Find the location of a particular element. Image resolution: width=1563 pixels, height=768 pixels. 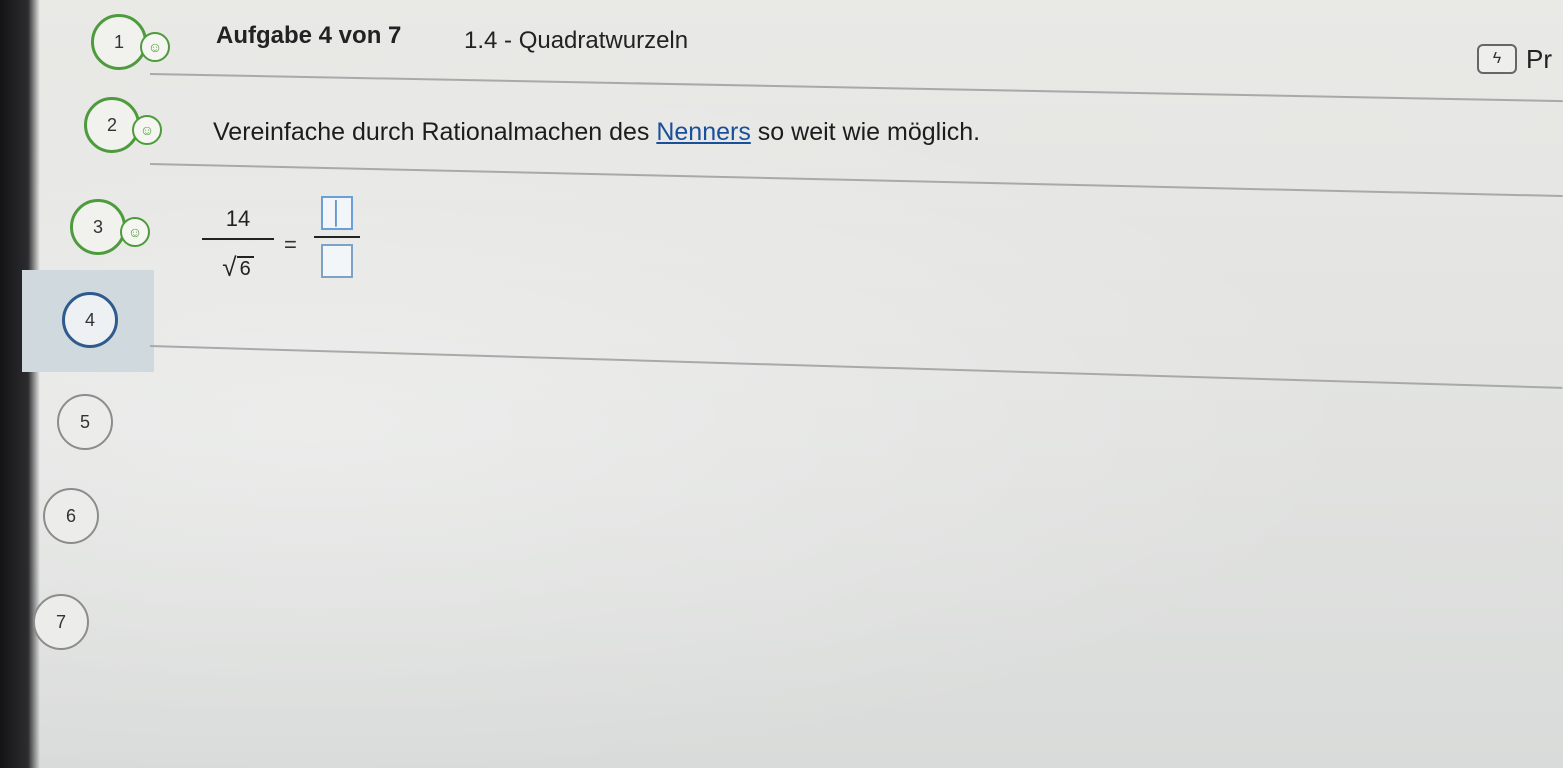

task-counter: Aufgabe 4 von 7 is located at coordinates (309, 35).